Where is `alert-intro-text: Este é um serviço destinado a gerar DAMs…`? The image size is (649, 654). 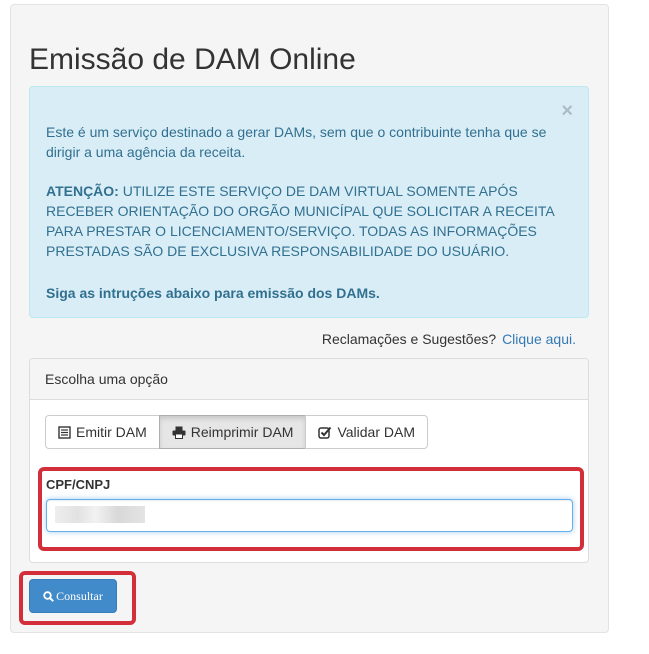 alert-intro-text: Este é um serviço destinado a gerar DAMs… is located at coordinates (296, 142).